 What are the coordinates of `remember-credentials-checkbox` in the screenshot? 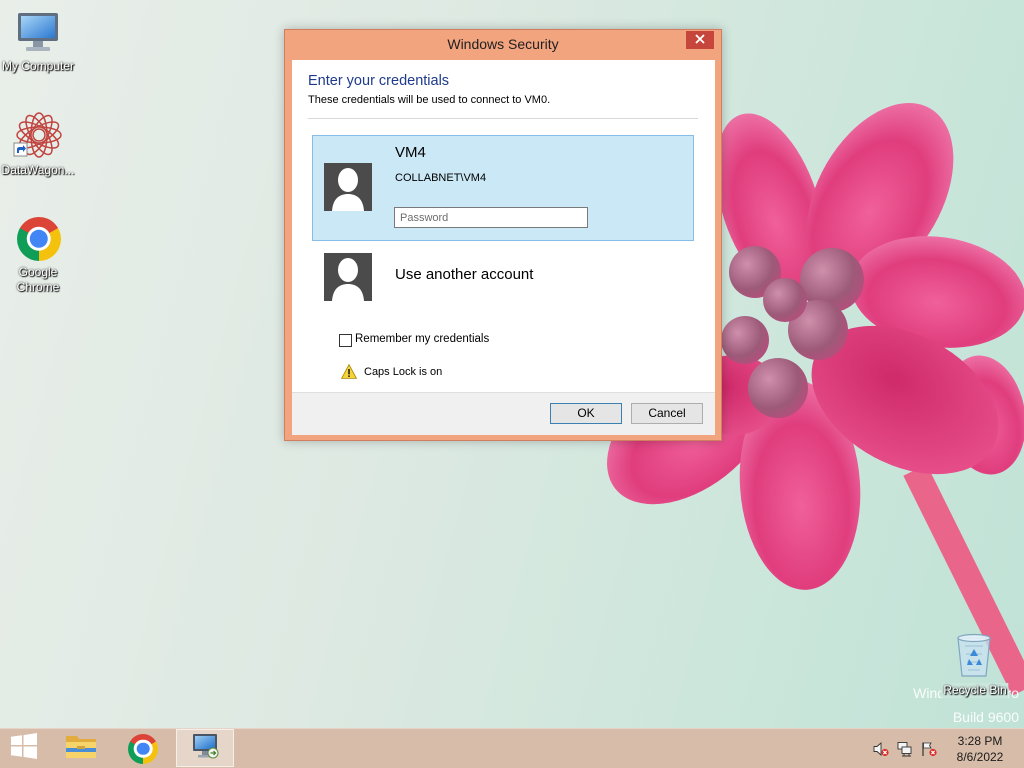 It's located at (345, 340).